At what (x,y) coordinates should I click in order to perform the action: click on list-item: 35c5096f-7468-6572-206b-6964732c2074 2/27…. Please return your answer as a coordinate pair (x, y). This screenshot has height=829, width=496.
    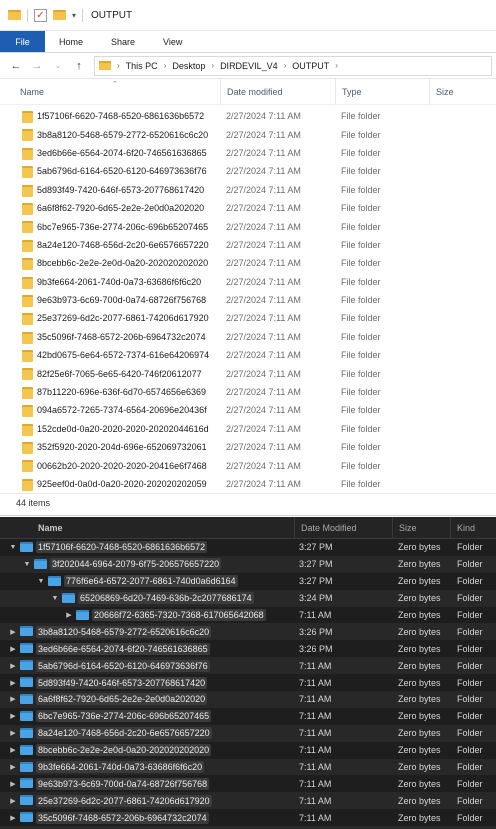
    Looking at the image, I should click on (248, 337).